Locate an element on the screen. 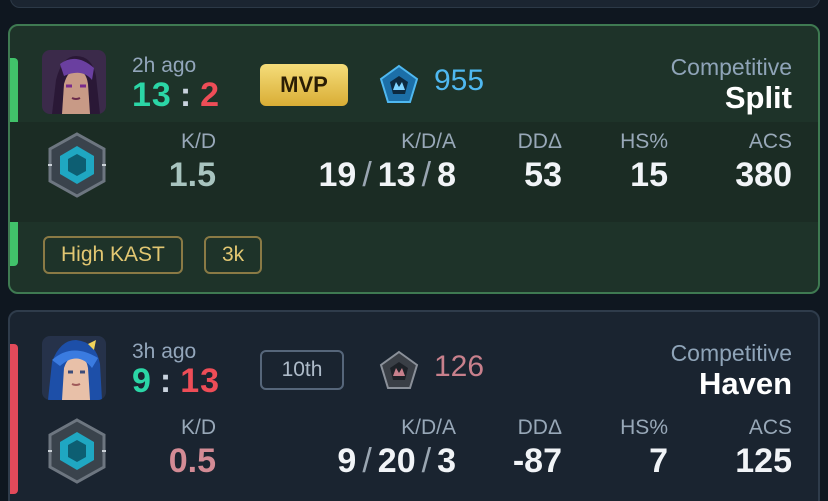 Image resolution: width=828 pixels, height=501 pixels. kda-value: 9/20/3 is located at coordinates (396, 461).